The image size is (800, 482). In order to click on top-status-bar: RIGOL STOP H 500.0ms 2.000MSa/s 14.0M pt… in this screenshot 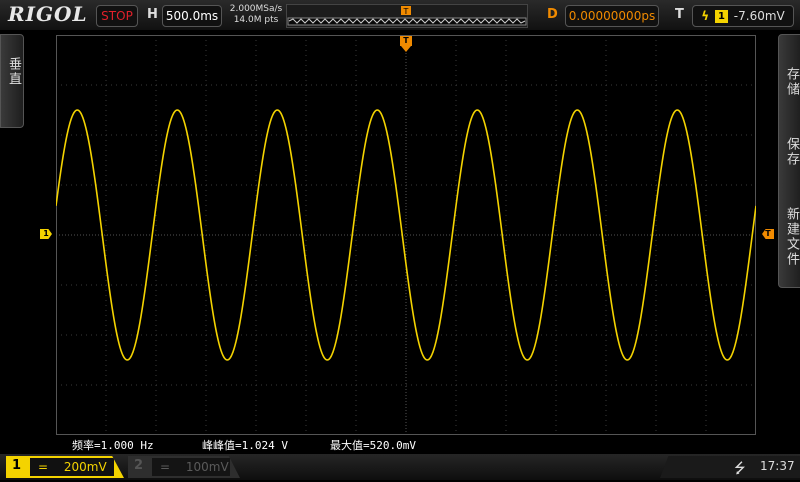, I will do `click(400, 15)`.